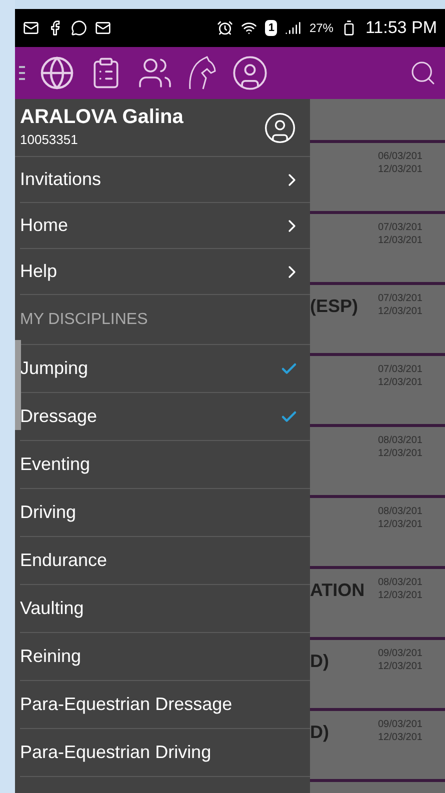  What do you see at coordinates (249, 28) in the screenshot?
I see `wifi-icon` at bounding box center [249, 28].